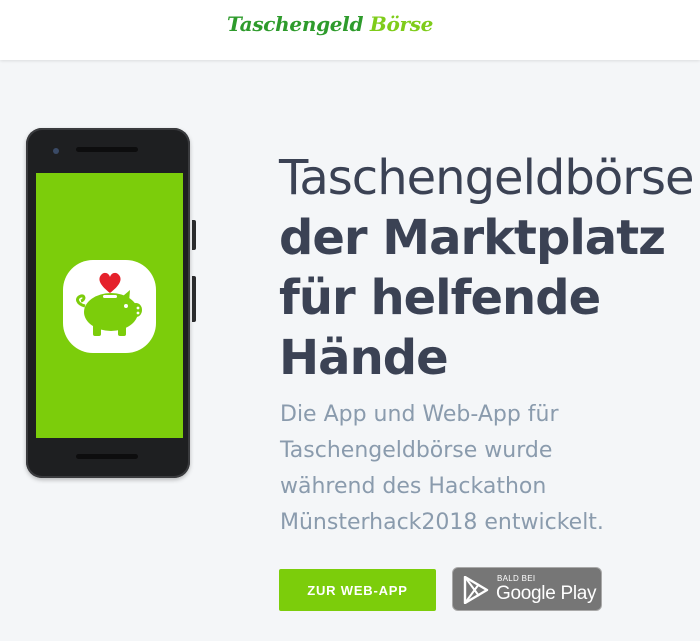  Describe the element at coordinates (56, 151) in the screenshot. I see `phone-camera` at that location.